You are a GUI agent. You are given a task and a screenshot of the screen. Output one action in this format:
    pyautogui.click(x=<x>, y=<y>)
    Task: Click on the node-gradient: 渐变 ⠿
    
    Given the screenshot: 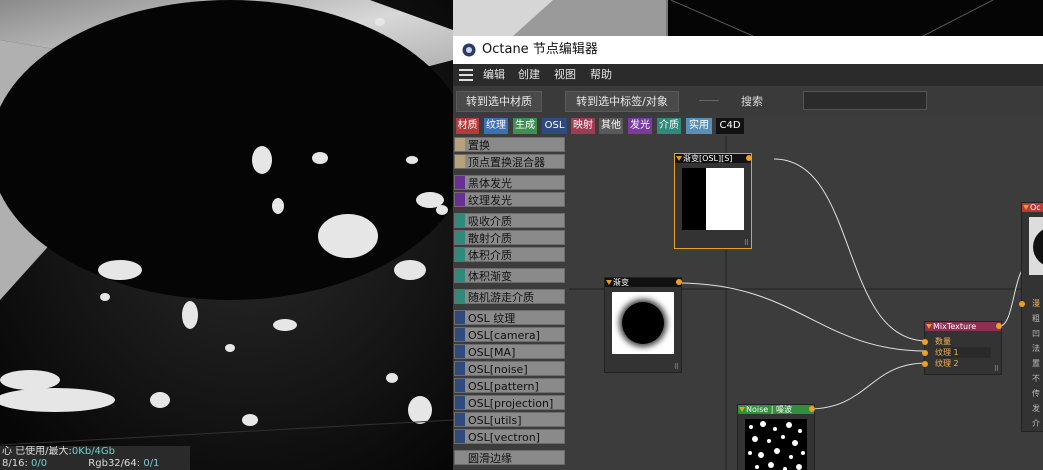 What is the action you would take?
    pyautogui.click(x=643, y=325)
    